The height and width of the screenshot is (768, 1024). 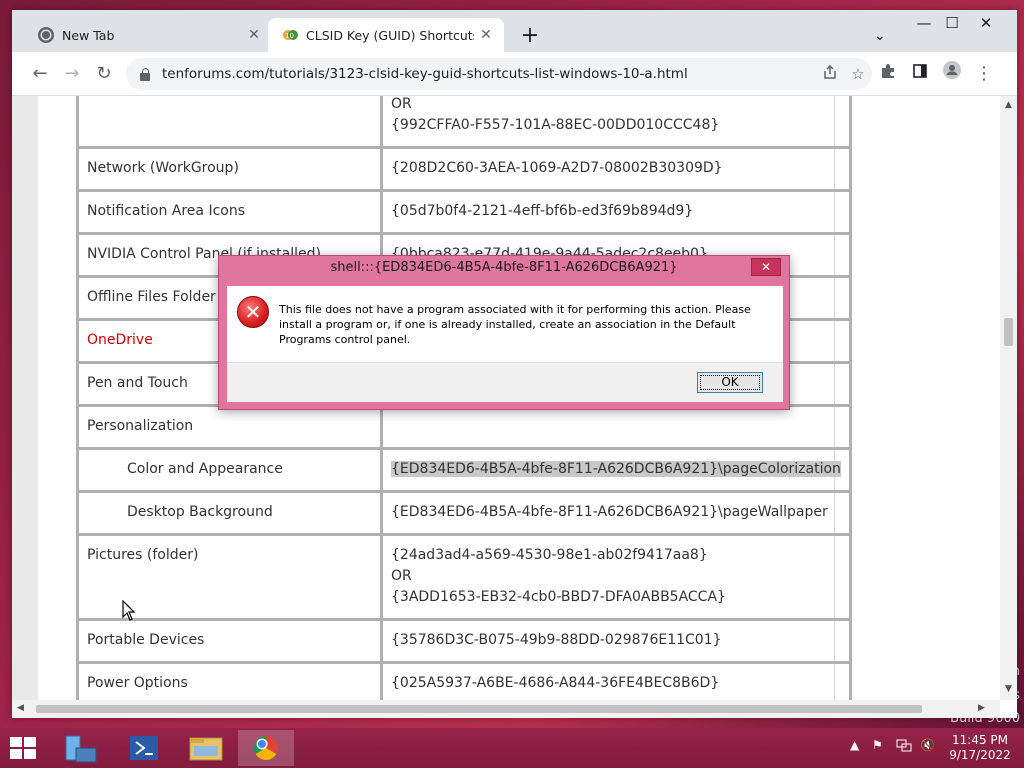 I want to click on extensions-icon, so click(x=888, y=74).